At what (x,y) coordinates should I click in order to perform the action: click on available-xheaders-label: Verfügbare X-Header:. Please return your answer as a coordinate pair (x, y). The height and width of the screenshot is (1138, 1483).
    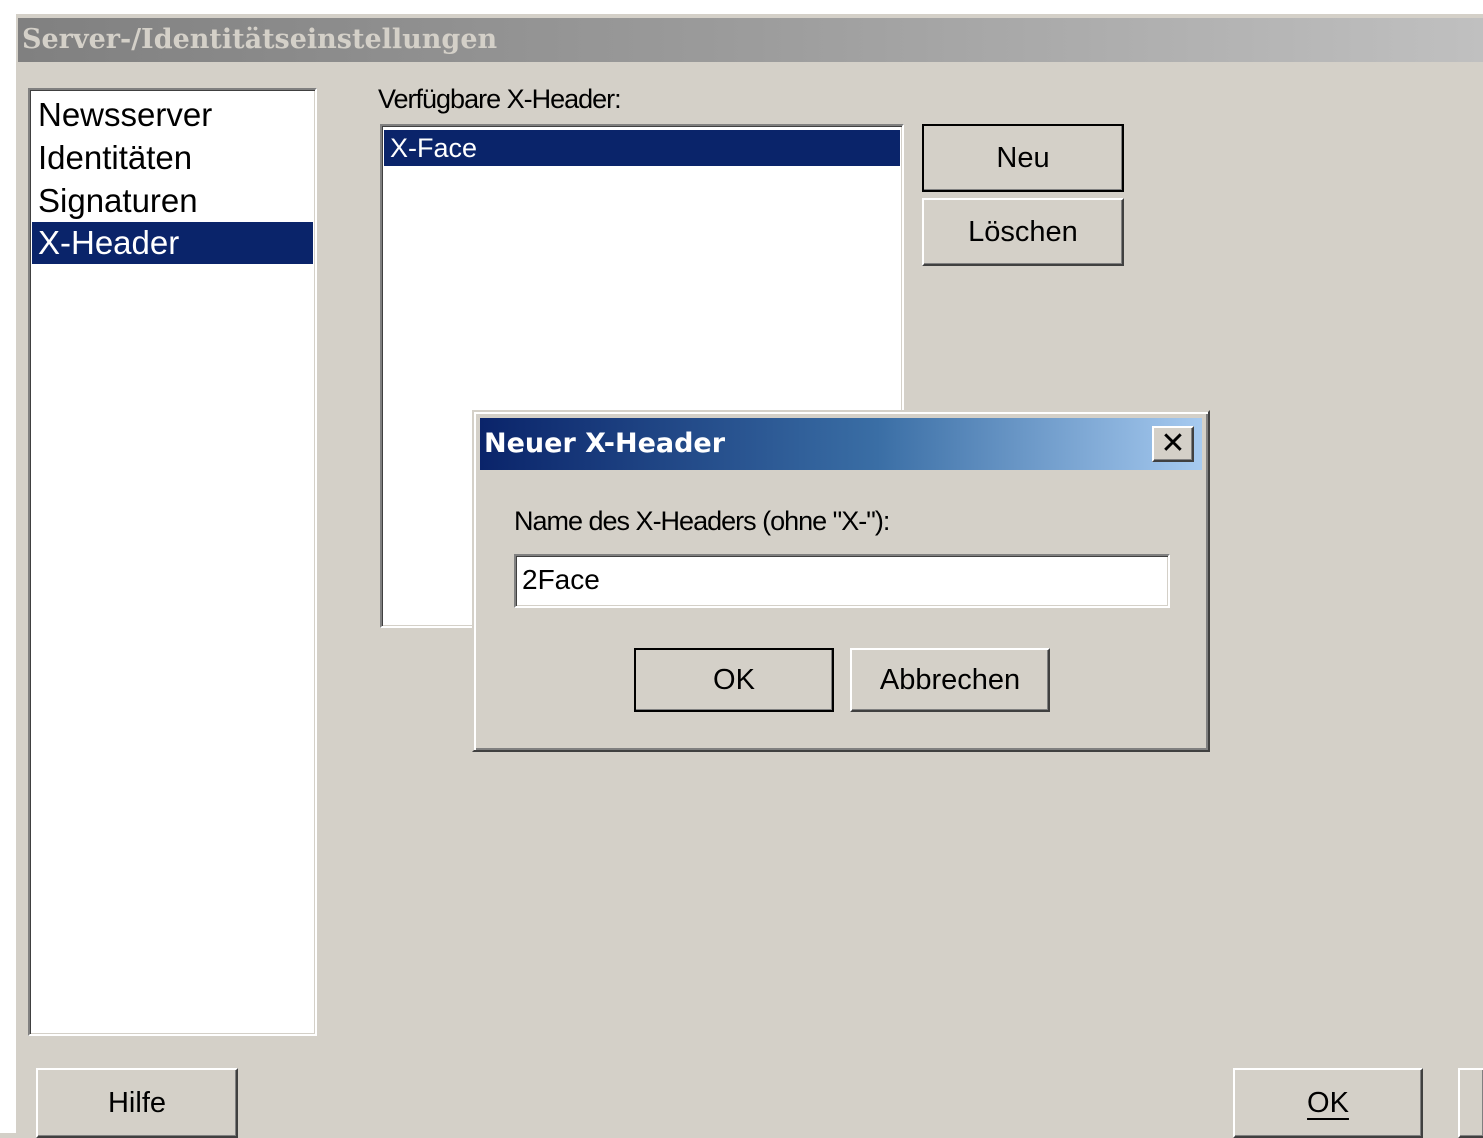
    Looking at the image, I should click on (500, 99).